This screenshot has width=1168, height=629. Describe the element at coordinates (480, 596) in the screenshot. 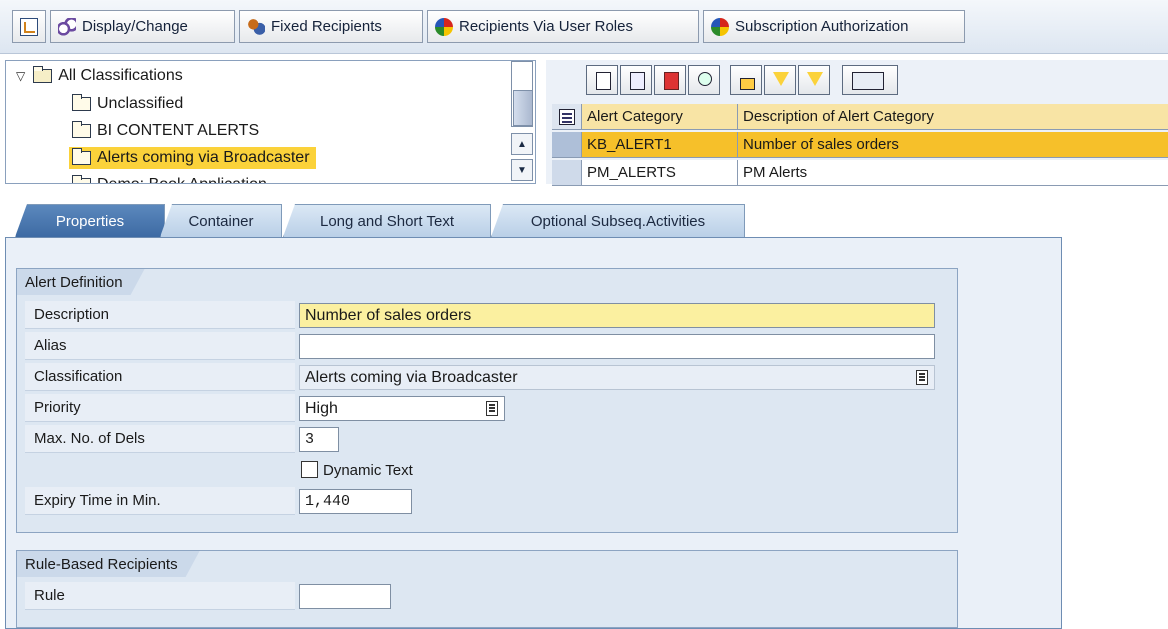

I see `rule-row: Rule` at that location.